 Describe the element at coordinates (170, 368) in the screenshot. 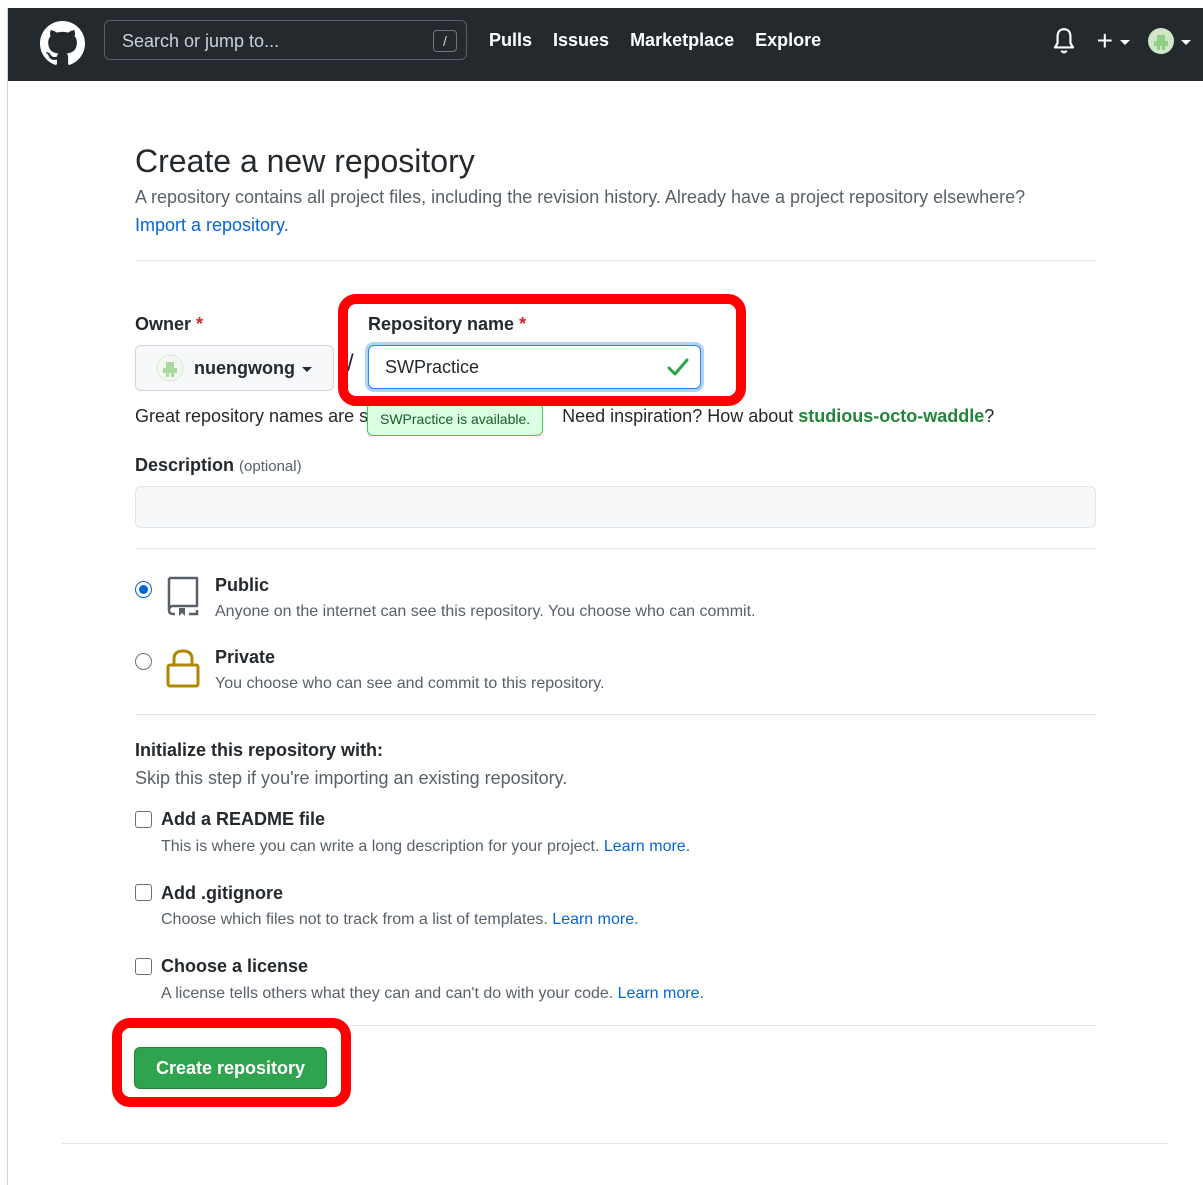

I see `owner-avatar` at that location.